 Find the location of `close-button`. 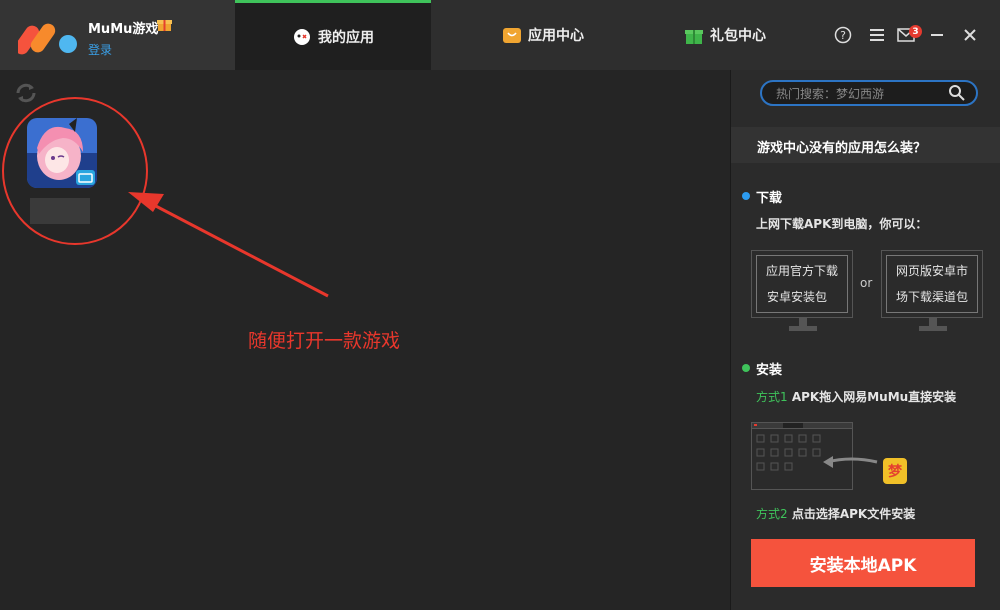

close-button is located at coordinates (970, 35).